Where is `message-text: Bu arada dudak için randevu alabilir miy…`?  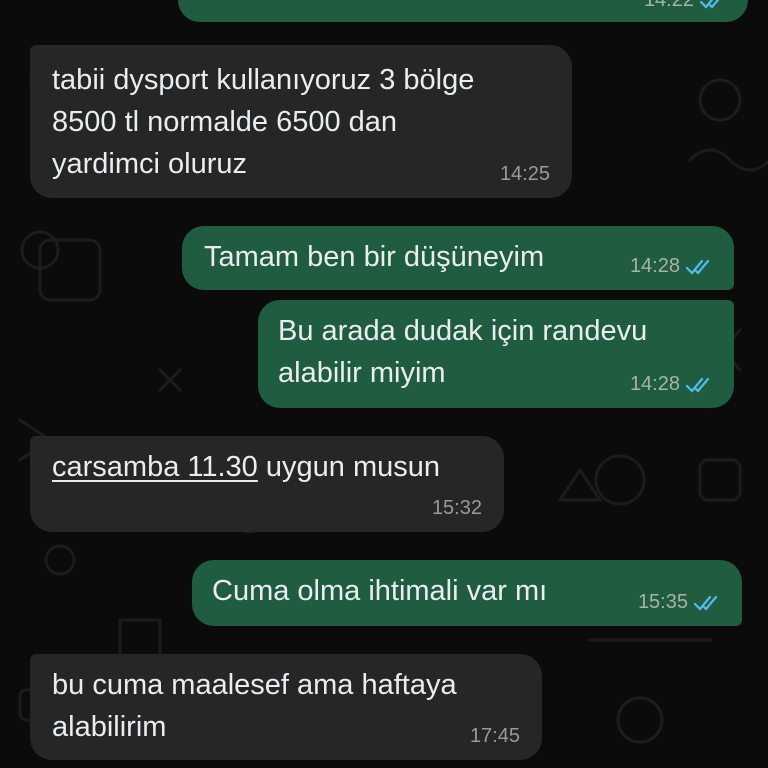
message-text: Bu arada dudak için randevu alabilir miy… is located at coordinates (463, 352).